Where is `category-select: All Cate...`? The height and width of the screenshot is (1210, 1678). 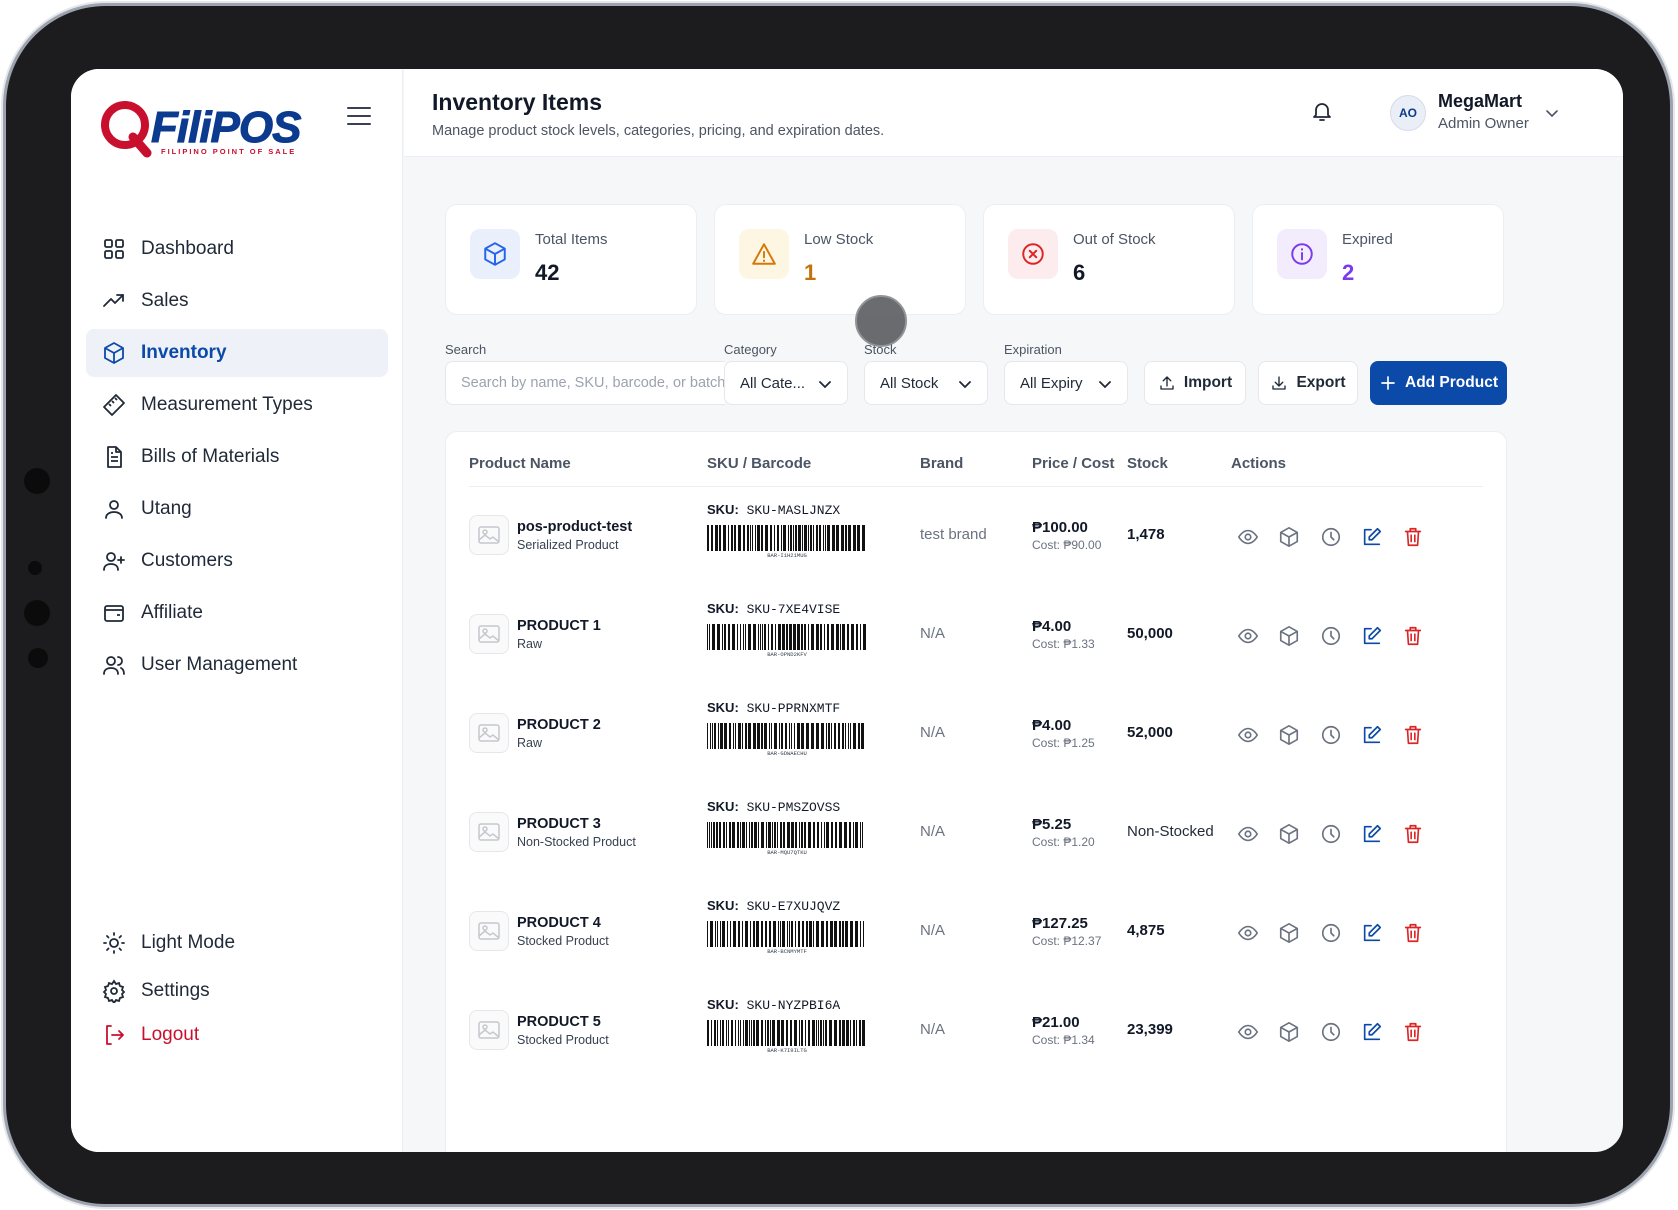
category-select: All Cate... is located at coordinates (786, 383).